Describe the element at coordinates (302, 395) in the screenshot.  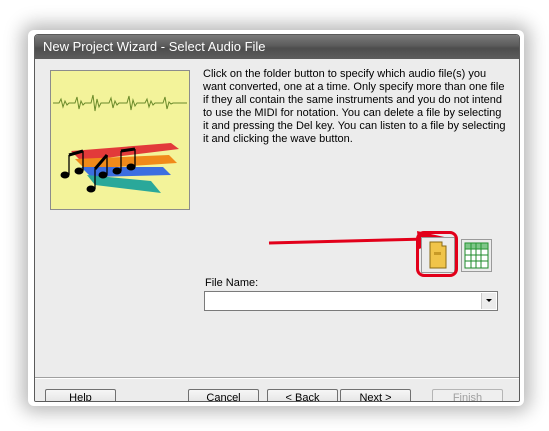
I see `back-button: < Back` at that location.